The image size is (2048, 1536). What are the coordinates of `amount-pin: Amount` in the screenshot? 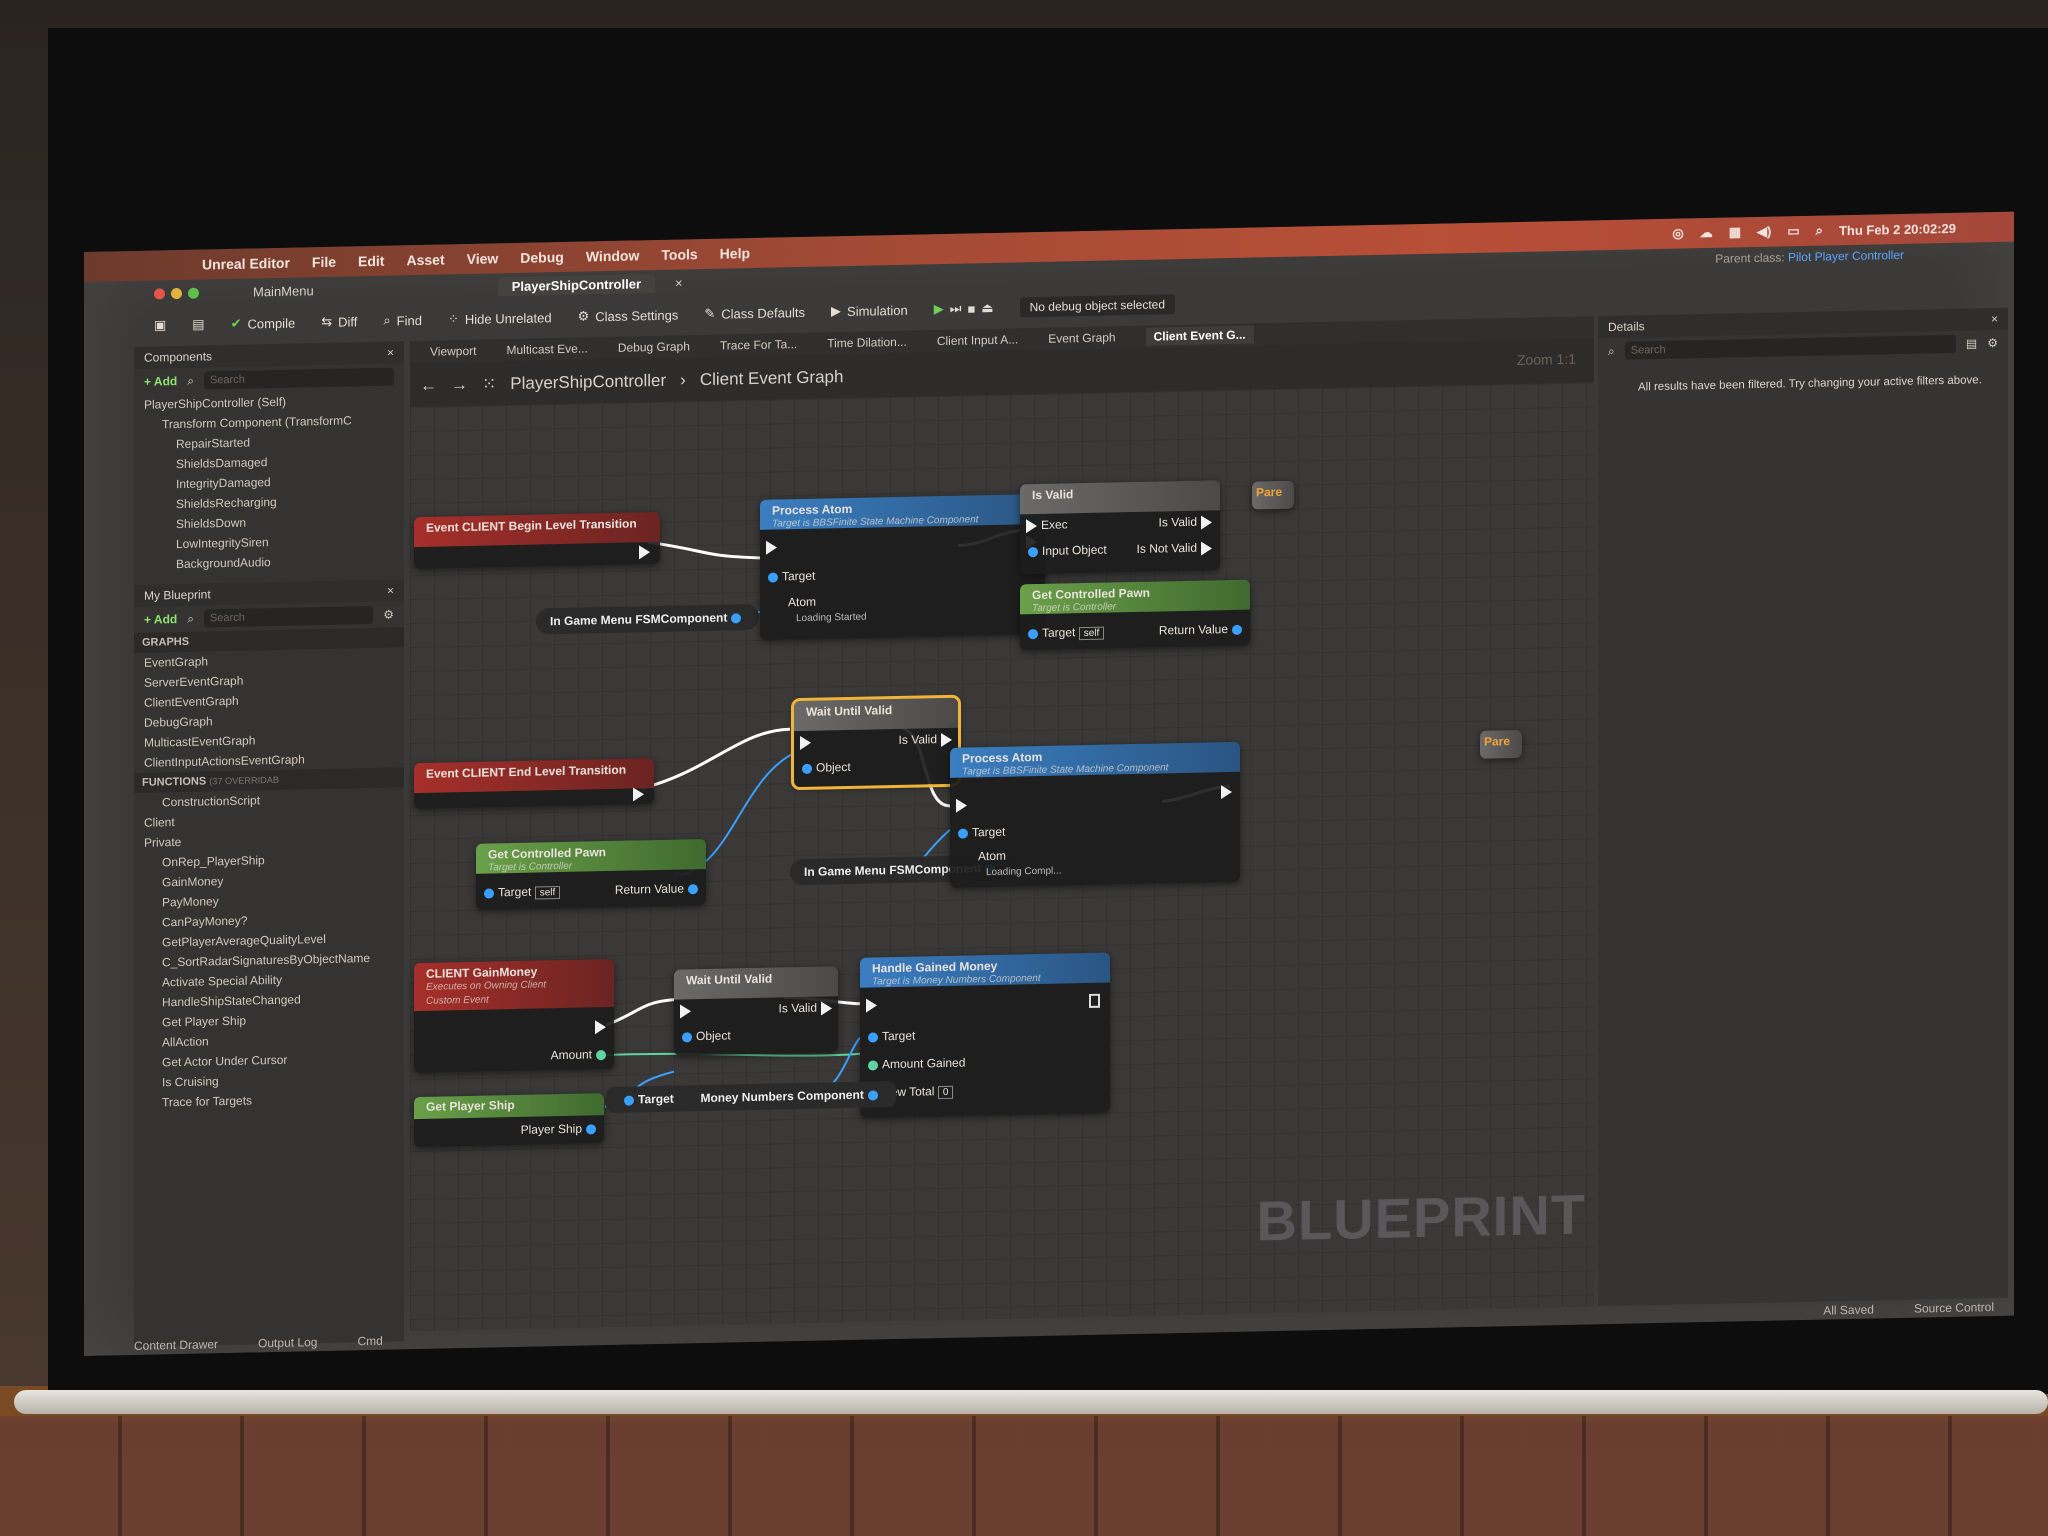 It's located at (580, 1054).